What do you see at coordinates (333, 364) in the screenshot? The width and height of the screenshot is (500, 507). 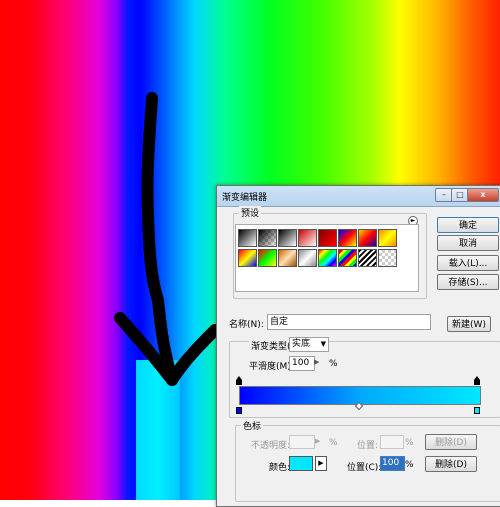 I see `smoothness-unit: %` at bounding box center [333, 364].